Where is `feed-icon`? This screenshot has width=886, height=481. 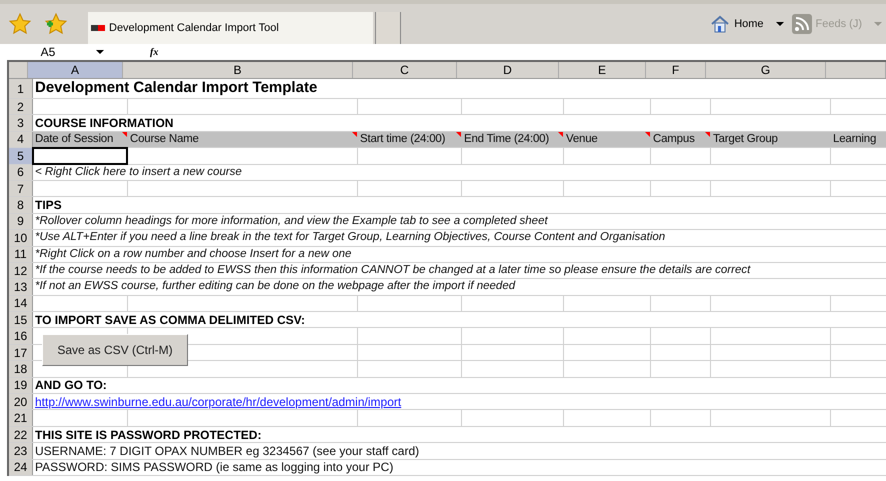 feed-icon is located at coordinates (802, 24).